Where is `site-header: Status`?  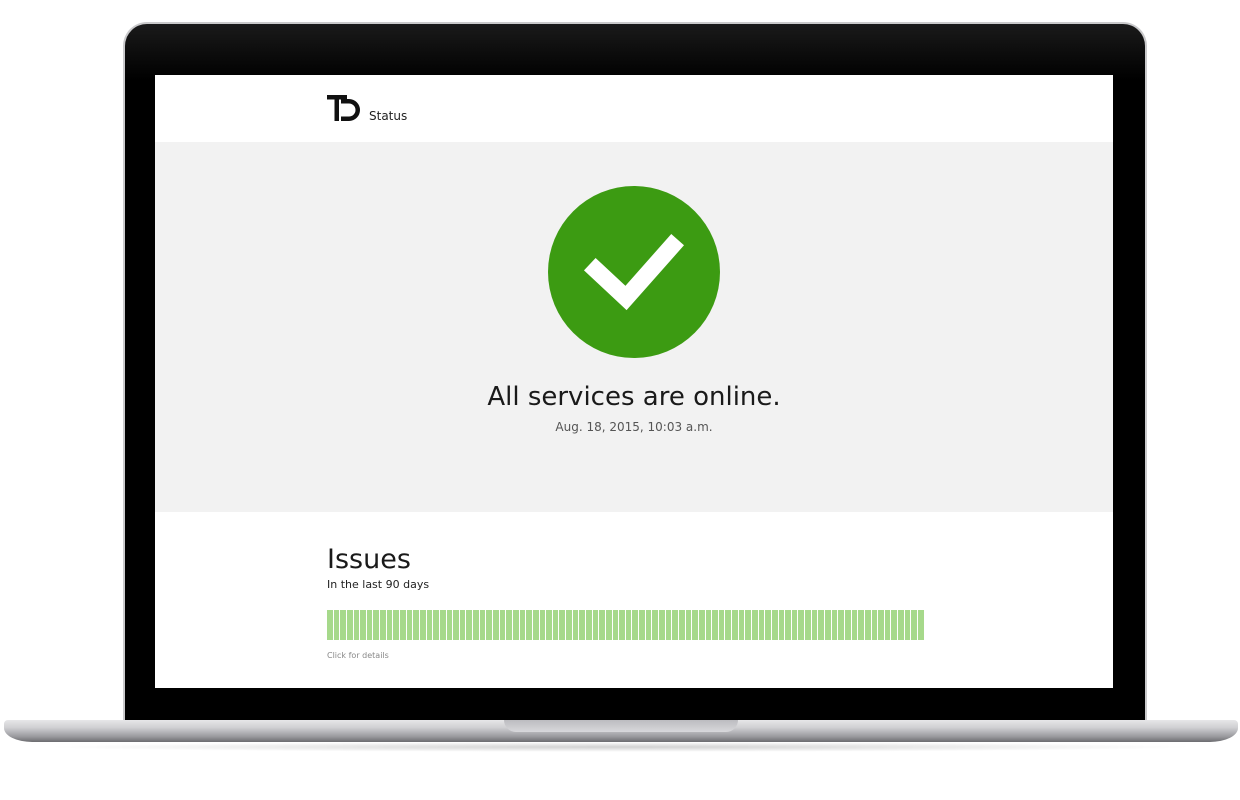 site-header: Status is located at coordinates (634, 108).